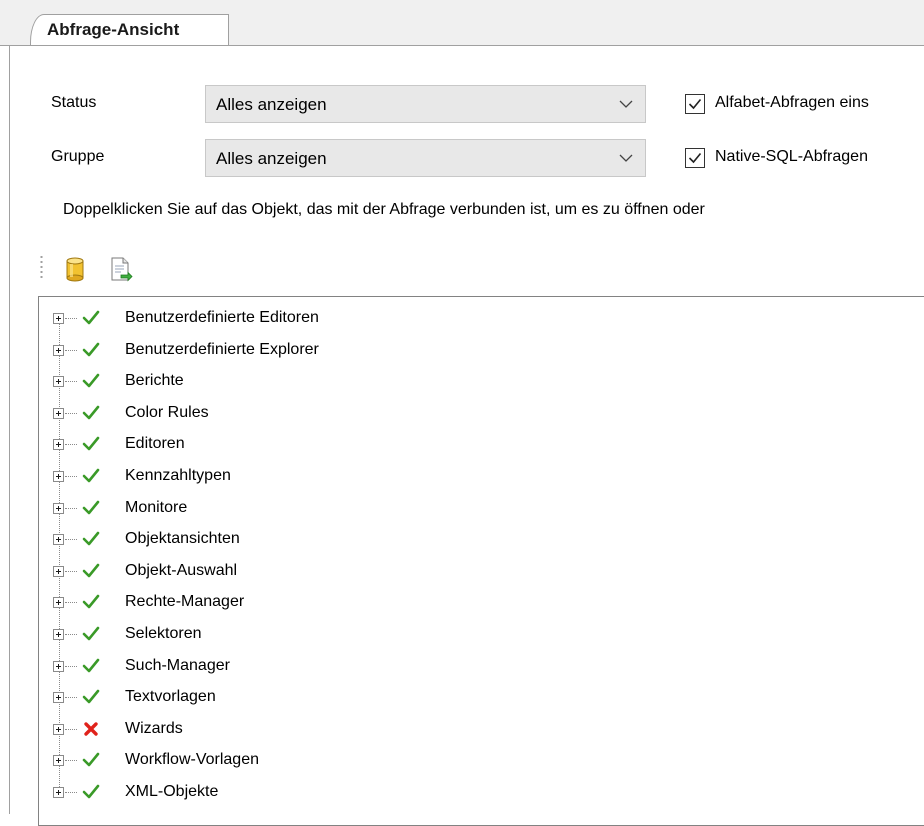 Image resolution: width=924 pixels, height=826 pixels. I want to click on tree-item-label: Such-Manager, so click(177, 665).